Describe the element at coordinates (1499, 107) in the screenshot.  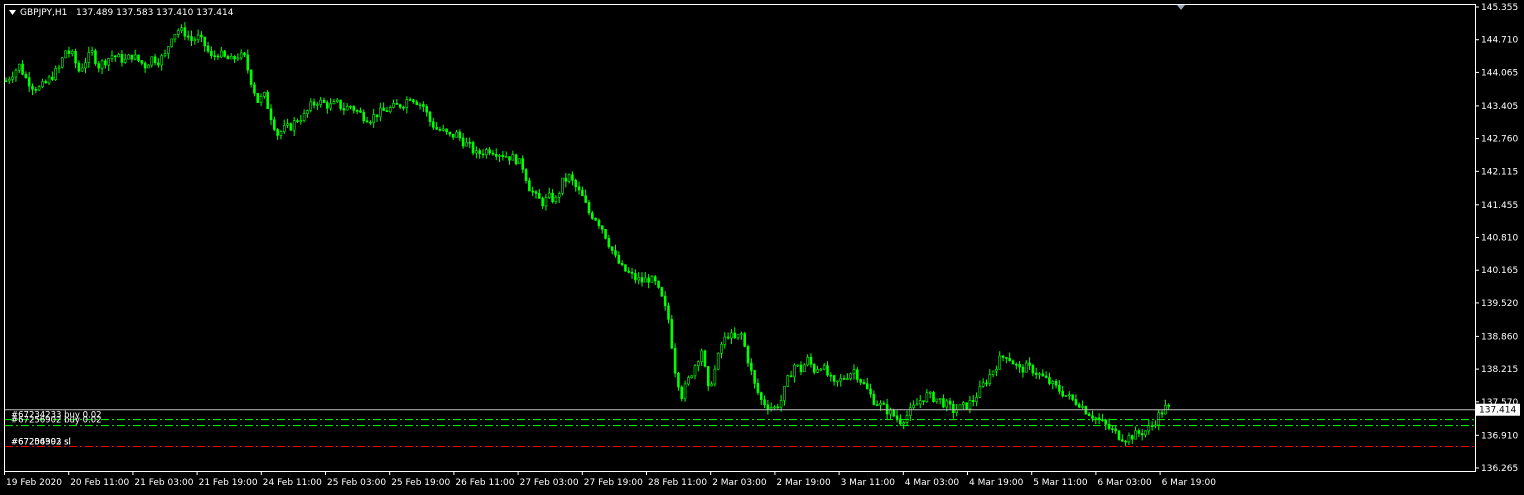
I see `y-tick-label: 143.405` at that location.